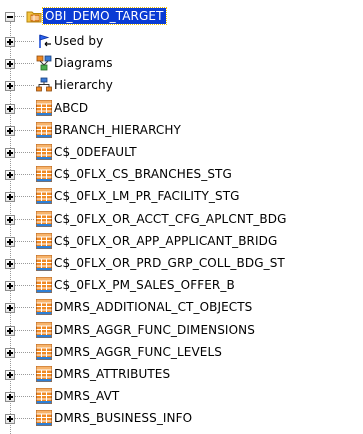 The height and width of the screenshot is (434, 363). Describe the element at coordinates (34, 16) in the screenshot. I see `database-folder-icon` at that location.